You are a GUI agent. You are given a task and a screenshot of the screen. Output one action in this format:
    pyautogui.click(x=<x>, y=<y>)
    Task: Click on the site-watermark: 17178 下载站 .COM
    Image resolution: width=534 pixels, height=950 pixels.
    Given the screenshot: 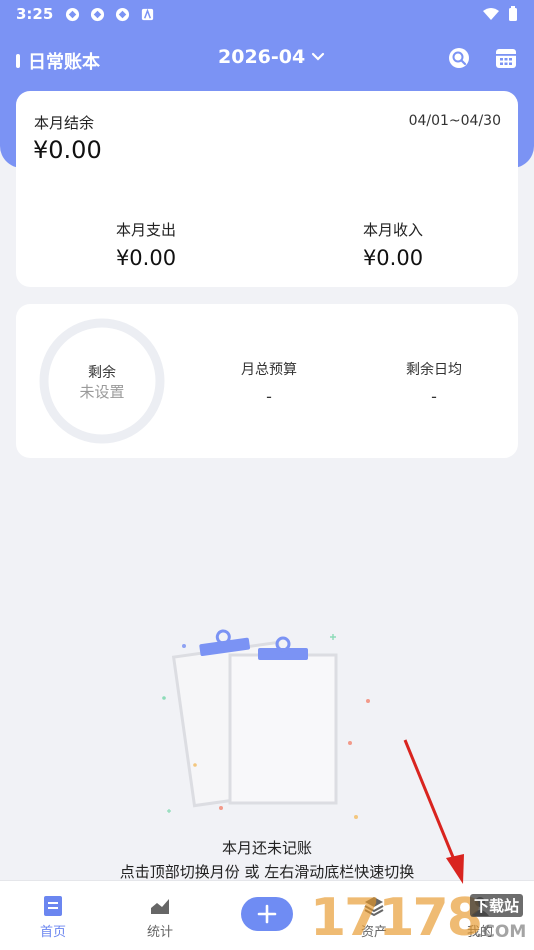 What is the action you would take?
    pyautogui.click(x=422, y=919)
    